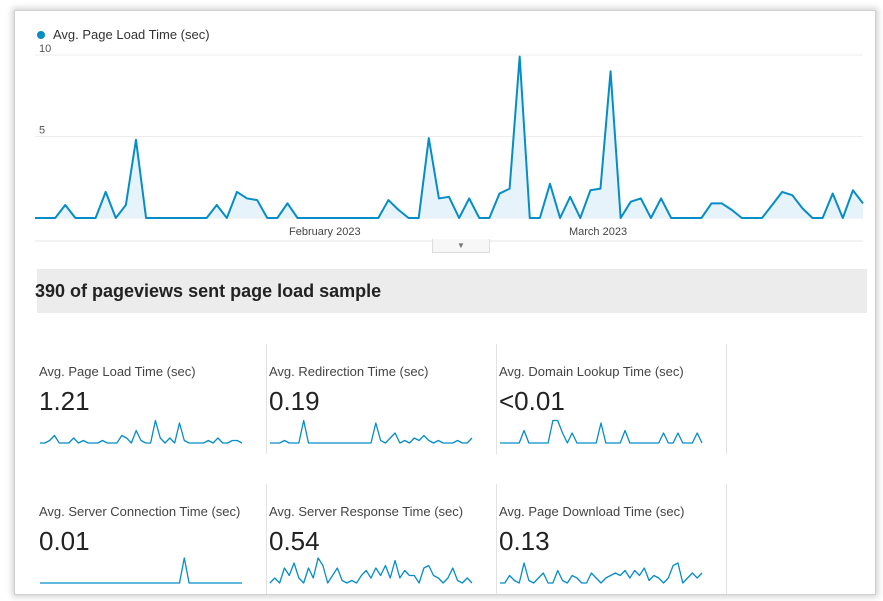 The width and height of the screenshot is (883, 601). I want to click on metric-label: Avg. Redirection Time (sec), so click(349, 371).